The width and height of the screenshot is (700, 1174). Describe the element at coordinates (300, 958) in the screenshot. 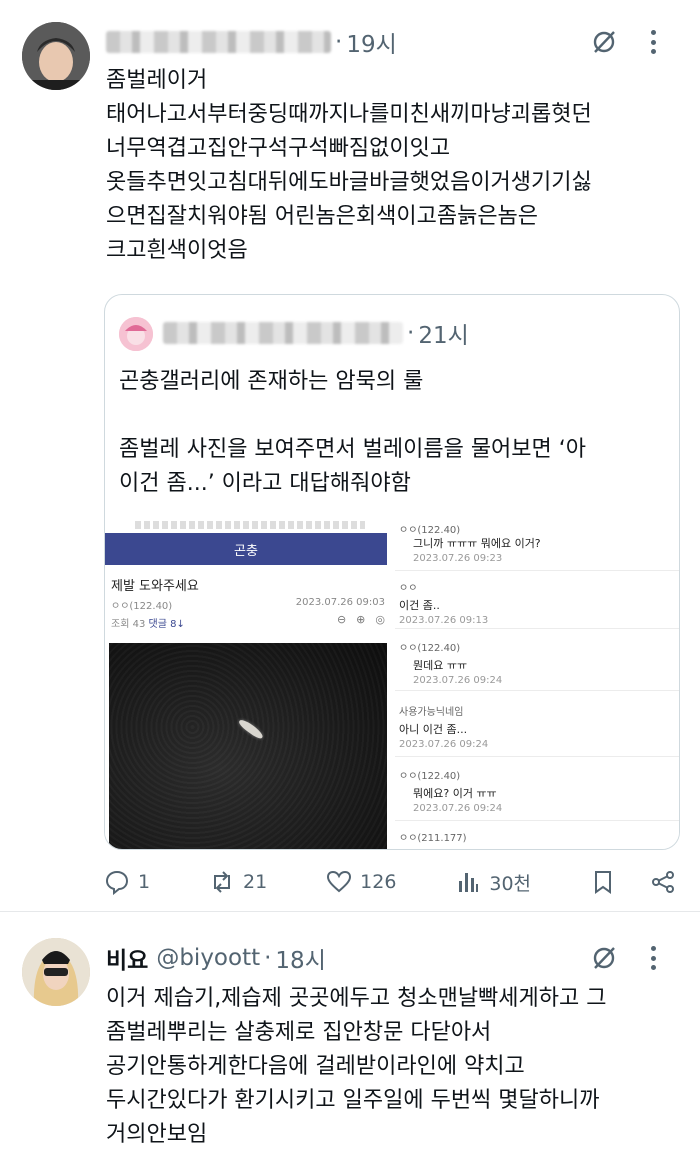

I see `timestamp: 18시` at that location.